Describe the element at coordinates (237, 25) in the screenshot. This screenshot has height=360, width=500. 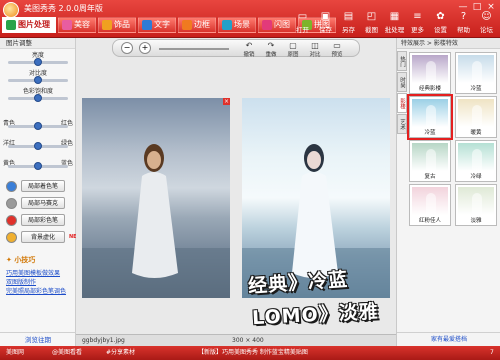
I see `tab-5: 场景` at that location.